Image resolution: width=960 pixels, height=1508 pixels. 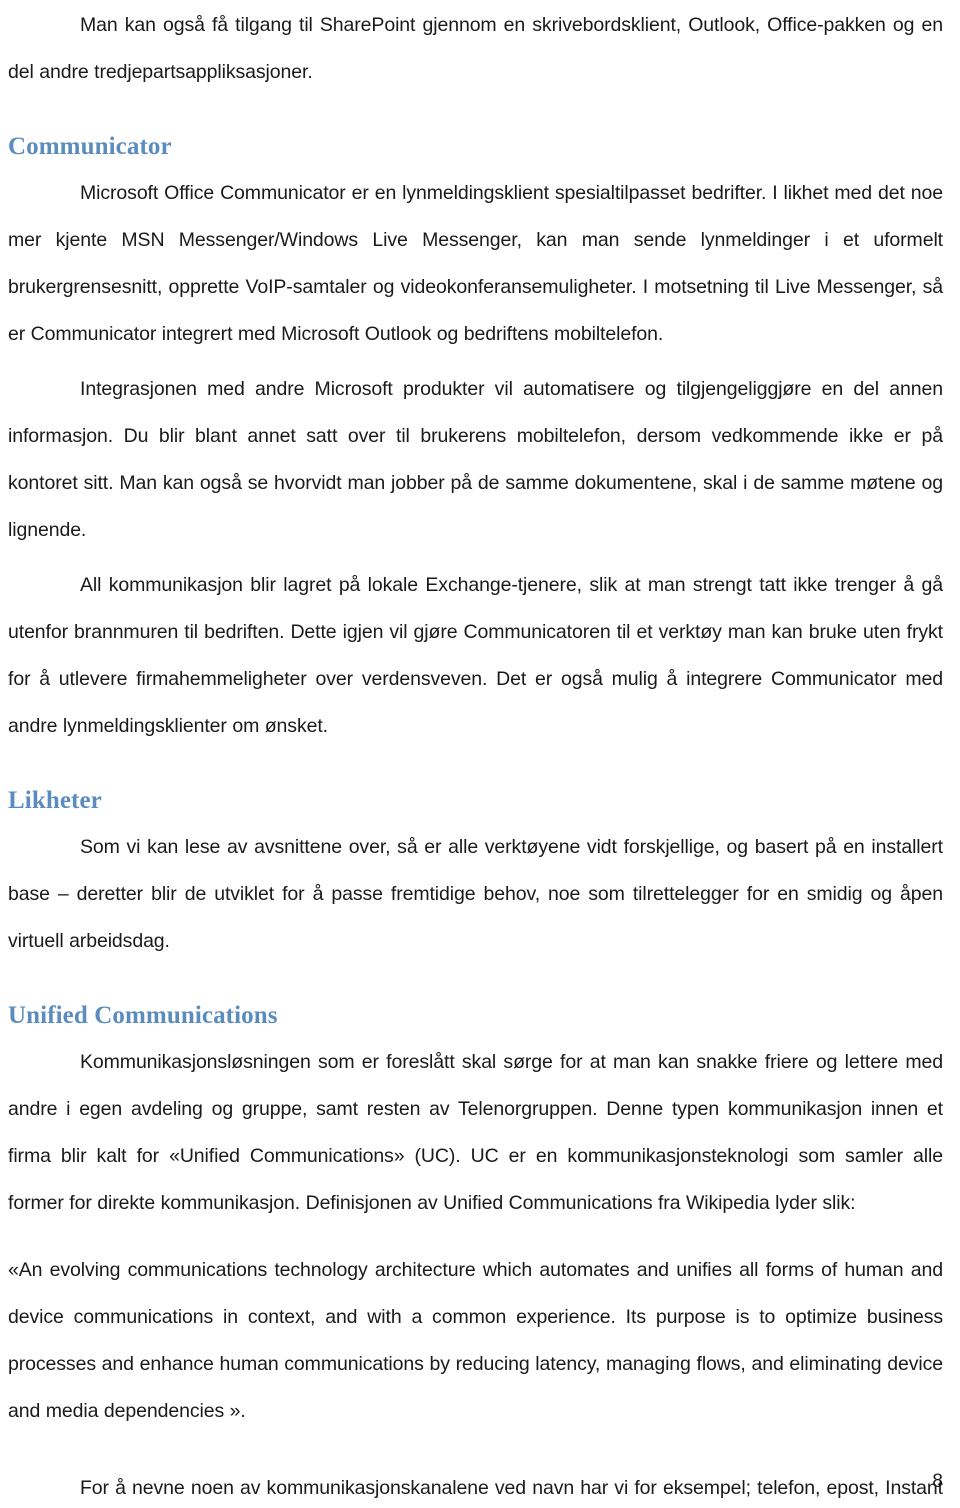 I want to click on page-footer: 8, so click(x=475, y=1482).